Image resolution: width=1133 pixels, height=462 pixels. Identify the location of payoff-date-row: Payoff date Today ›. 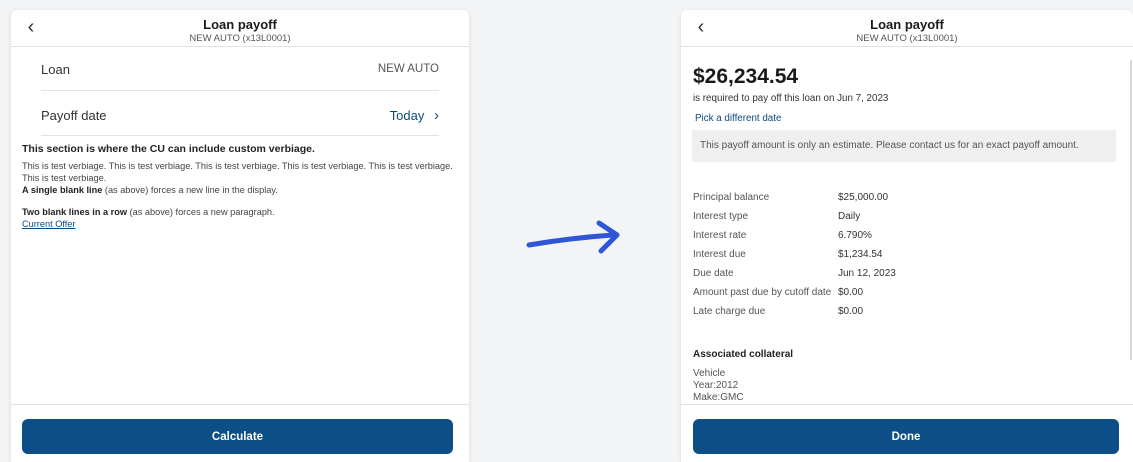
(240, 115).